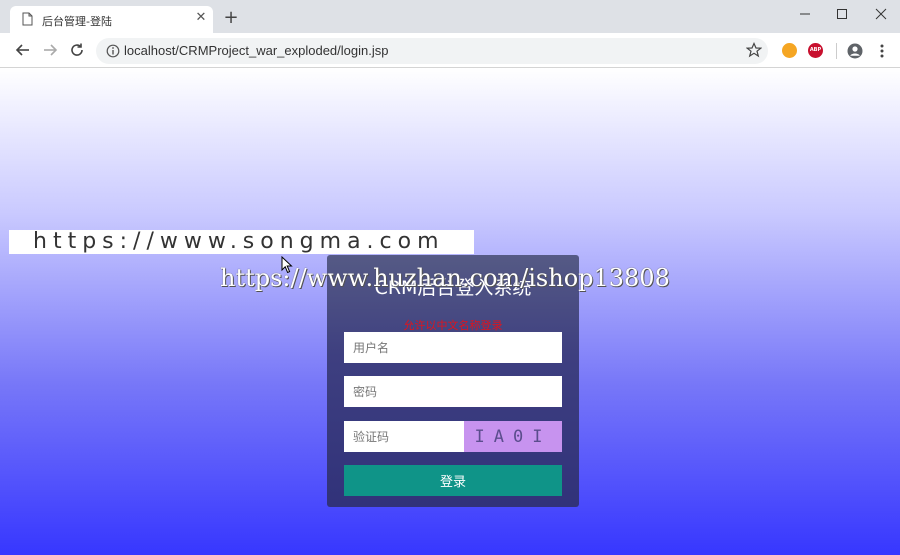 Image resolution: width=900 pixels, height=555 pixels. Describe the element at coordinates (881, 14) in the screenshot. I see `close-window-icon` at that location.